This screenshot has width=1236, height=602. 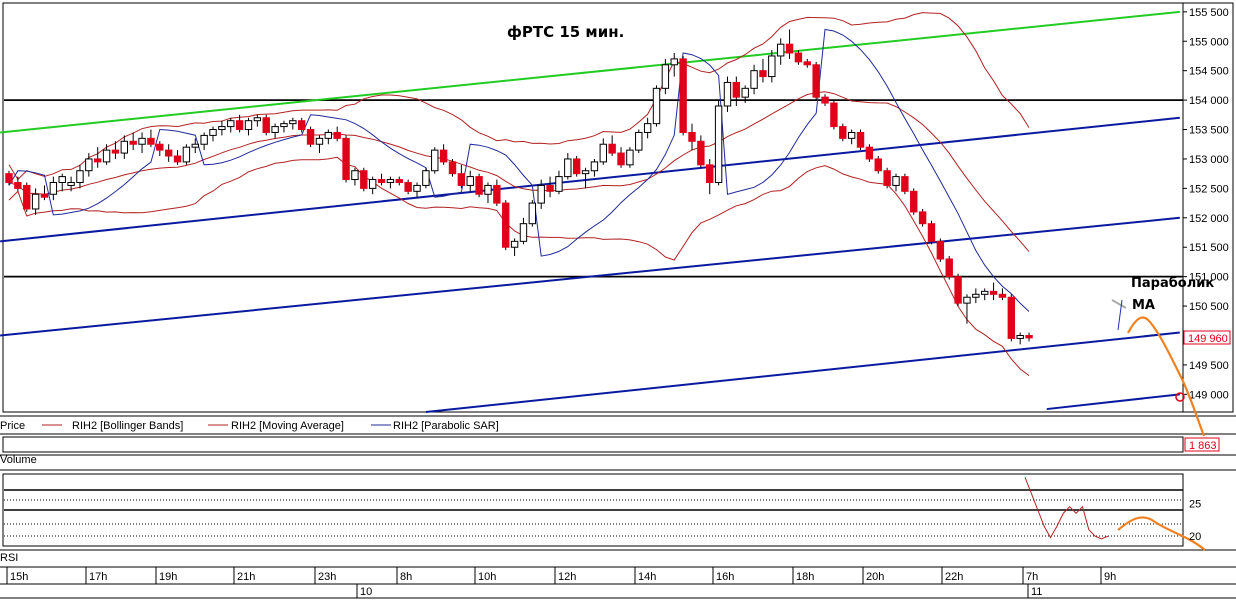 I want to click on rsi-tick-label: 25, so click(x=1195, y=504).